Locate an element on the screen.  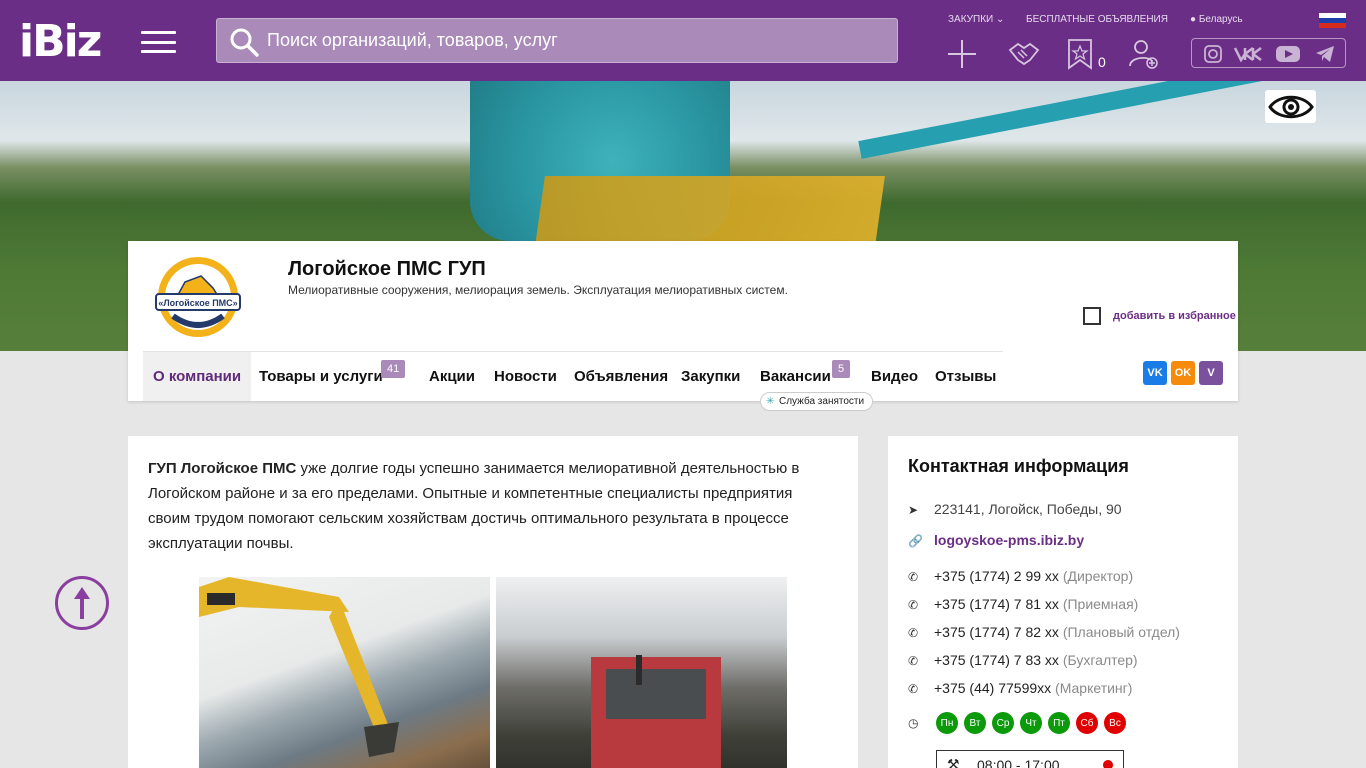
link-icon: 🔗 is located at coordinates (915, 541).